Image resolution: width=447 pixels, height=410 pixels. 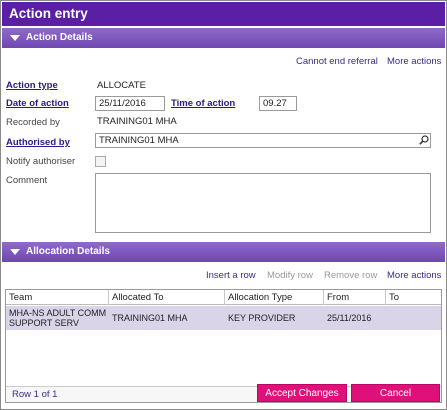 What do you see at coordinates (223, 252) in the screenshot?
I see `allocation-details-header: Allocation Details` at bounding box center [223, 252].